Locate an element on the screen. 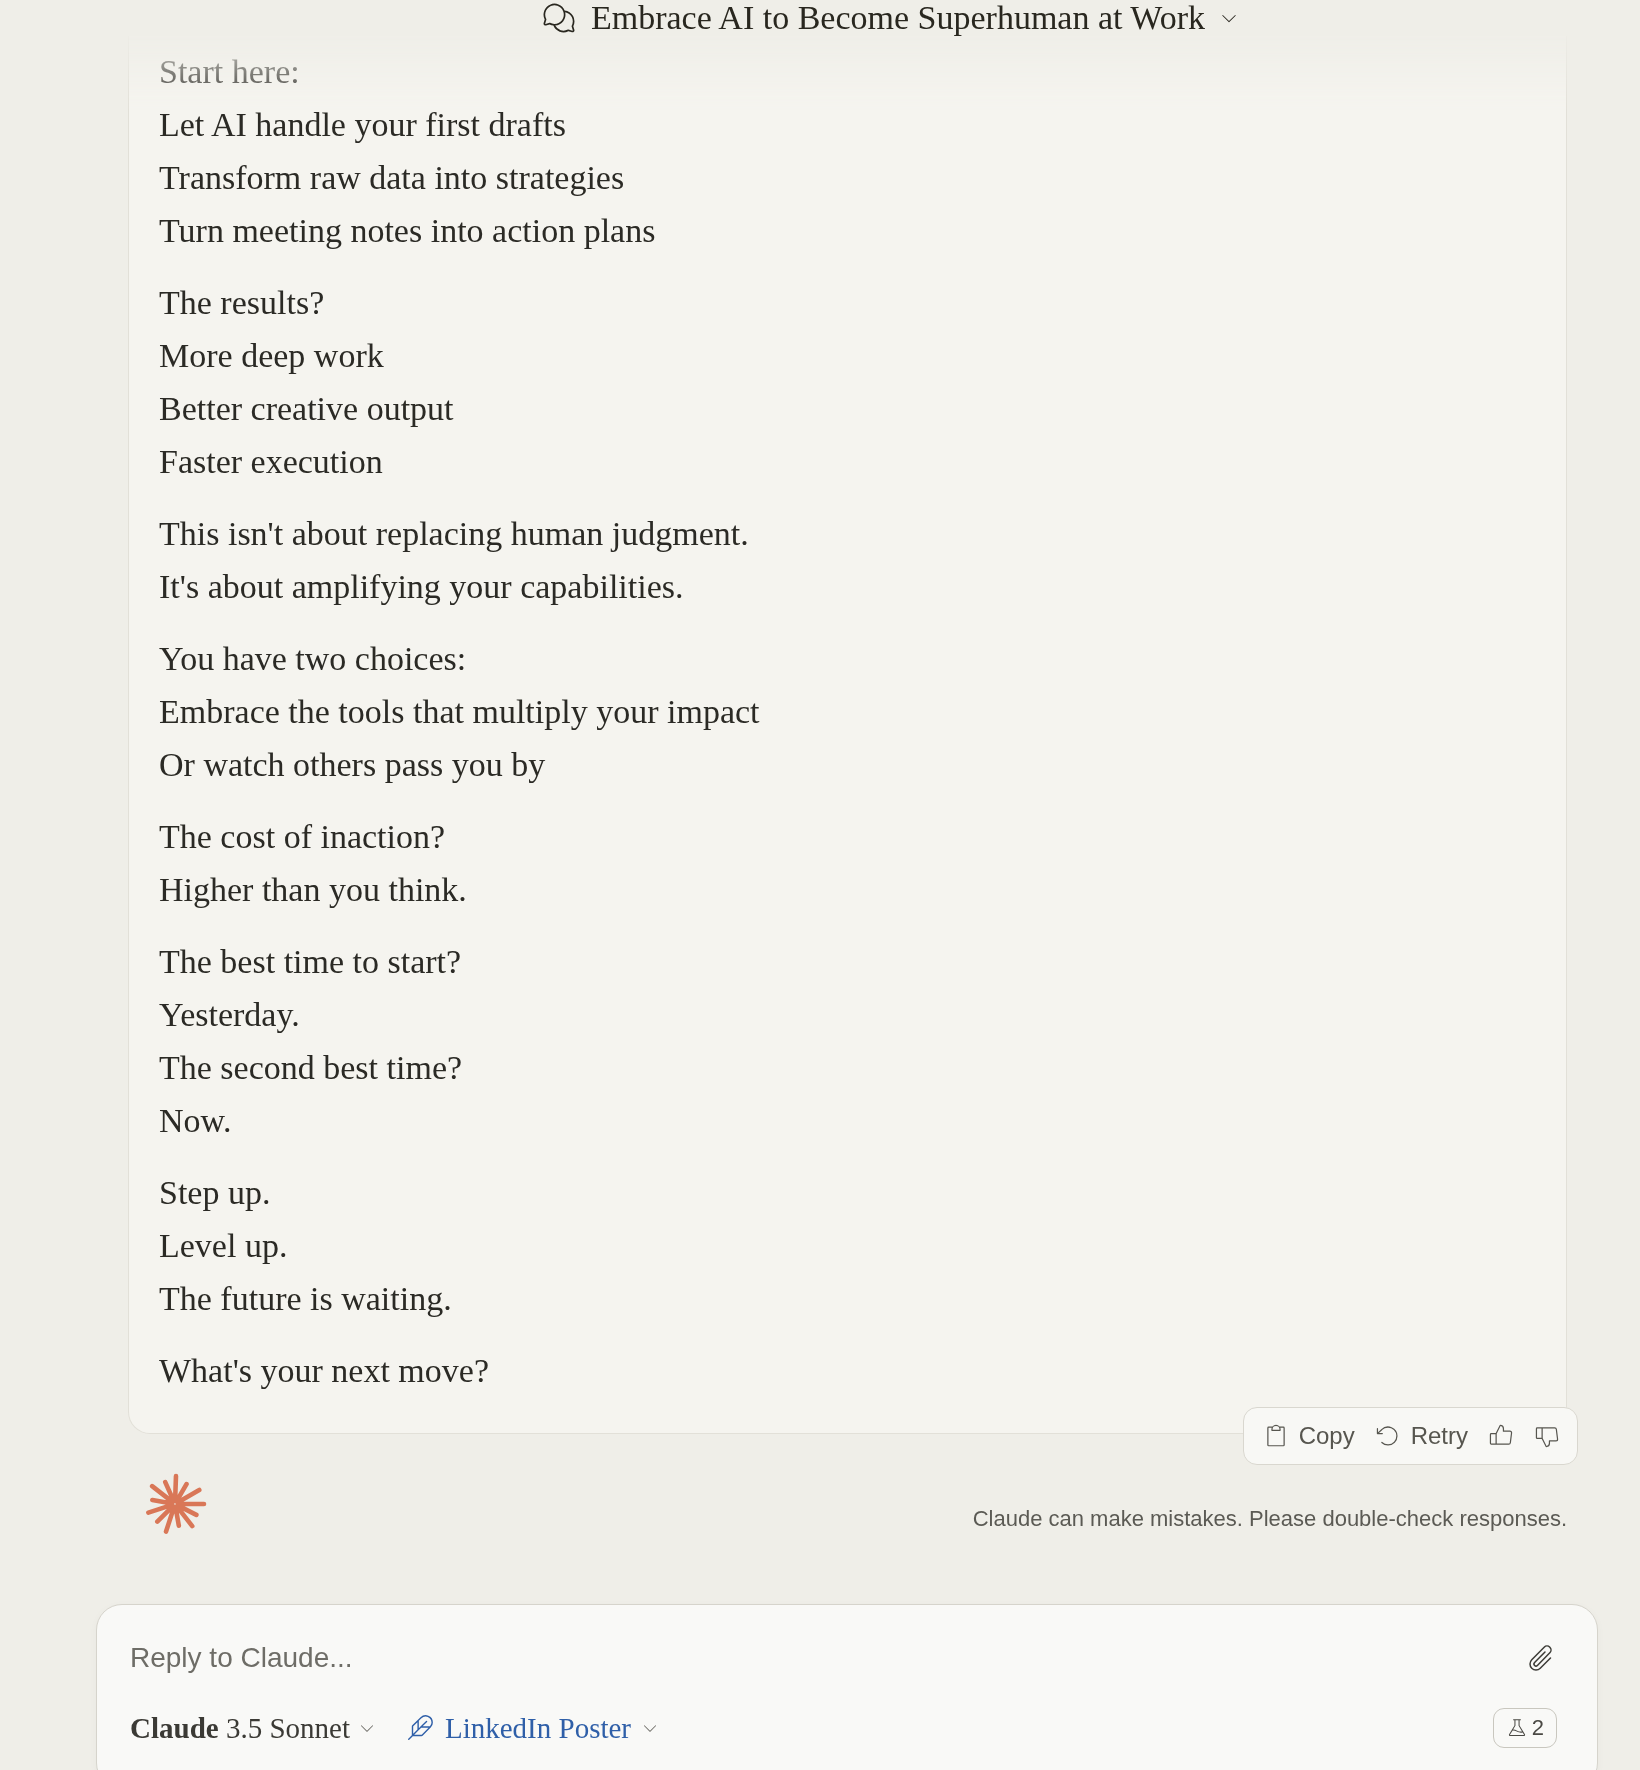 The width and height of the screenshot is (1640, 1770). message-text: Let AI handle your first drafts is located at coordinates (363, 125).